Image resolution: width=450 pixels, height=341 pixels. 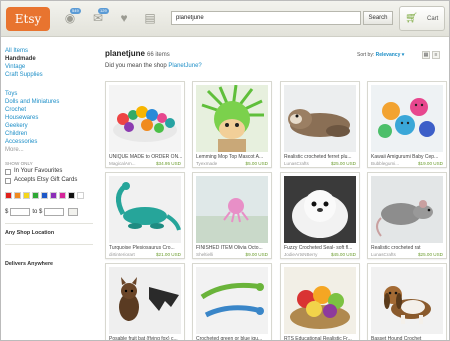 I want to click on listing-shop: dirtinteriorart, so click(x=122, y=254).